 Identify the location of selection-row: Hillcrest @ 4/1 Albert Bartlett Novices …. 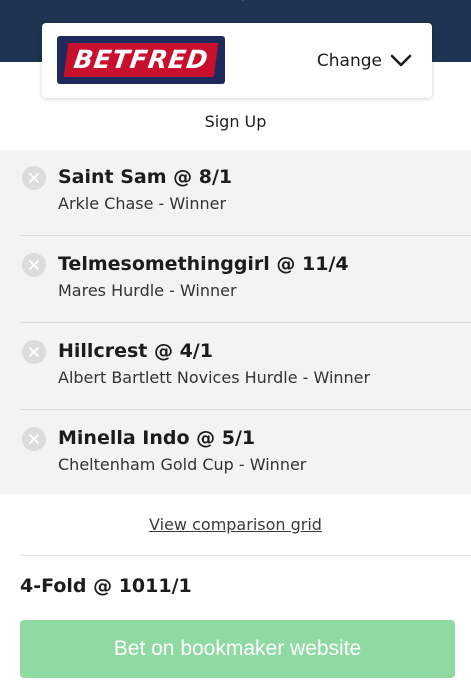
(235, 367).